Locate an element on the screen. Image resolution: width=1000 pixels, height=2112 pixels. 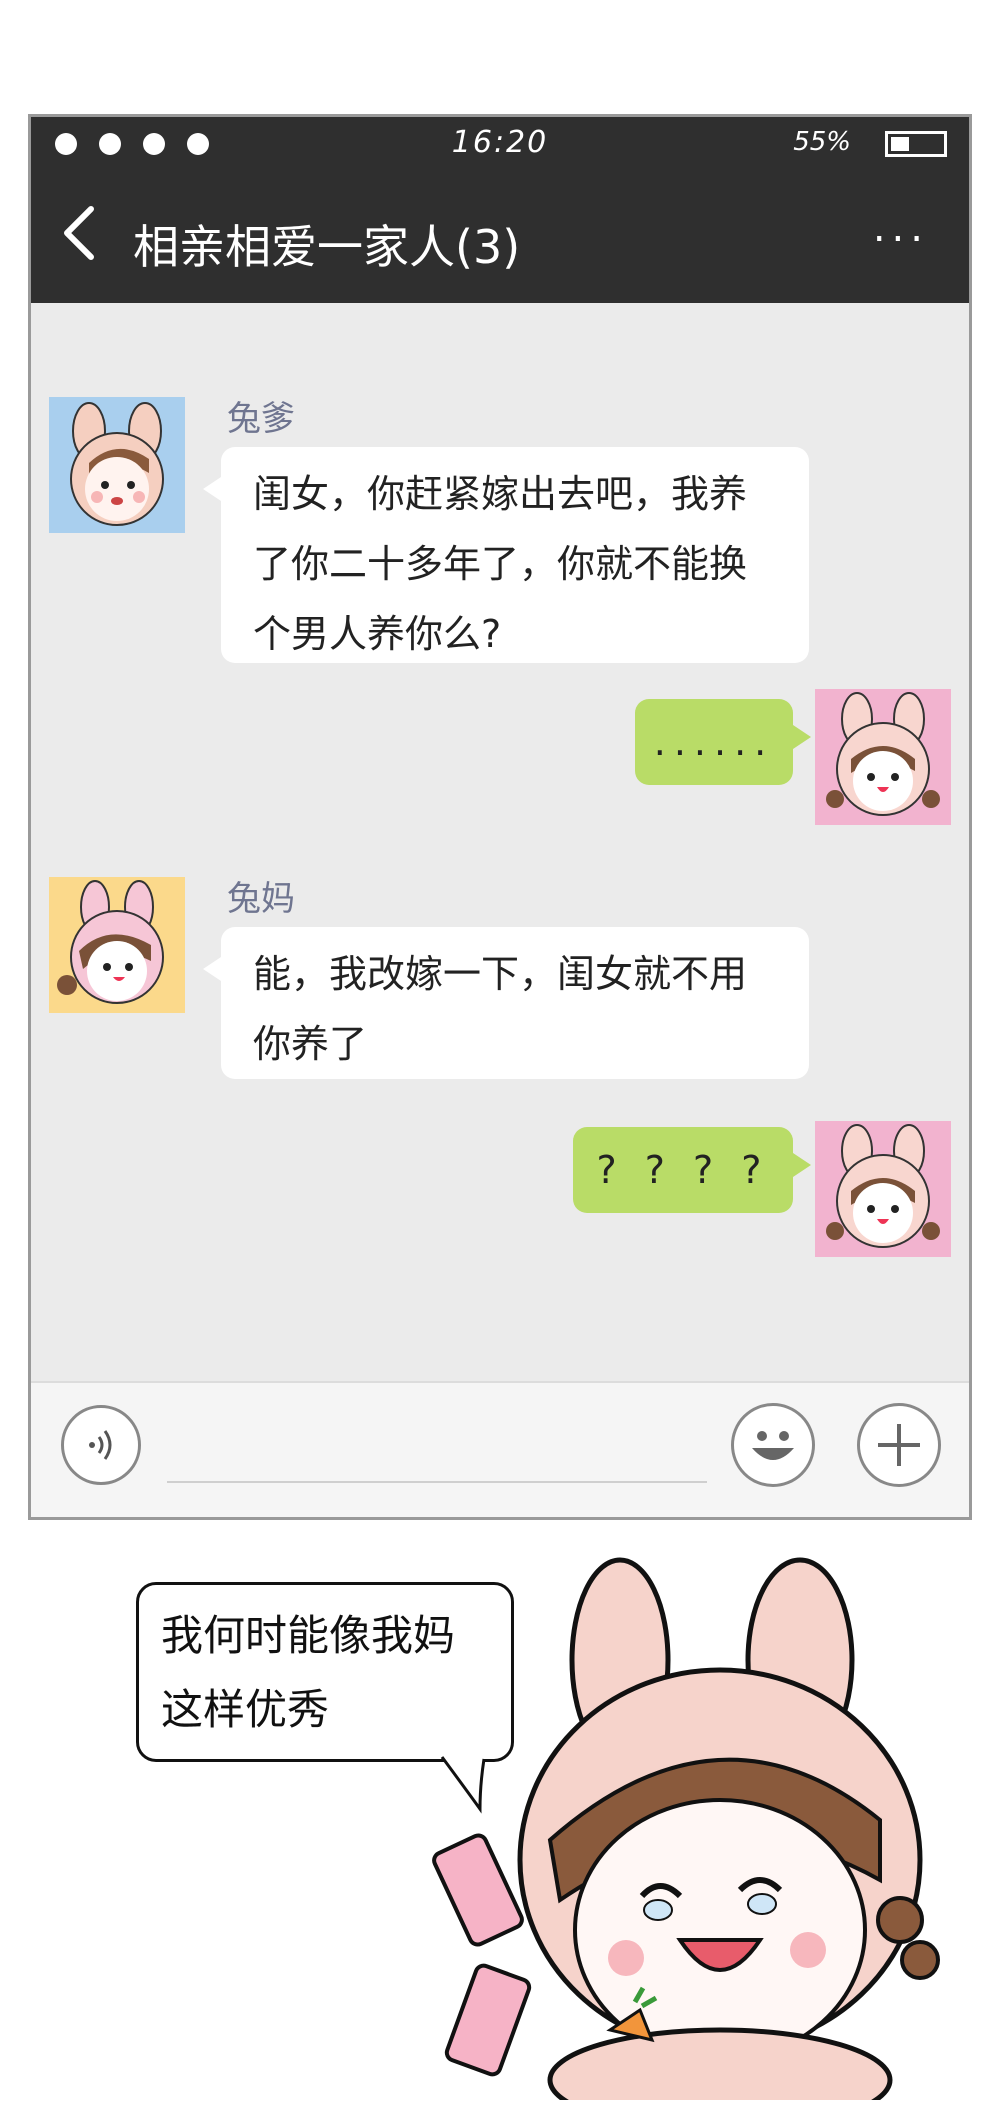
smile-icon is located at coordinates (773, 1445).